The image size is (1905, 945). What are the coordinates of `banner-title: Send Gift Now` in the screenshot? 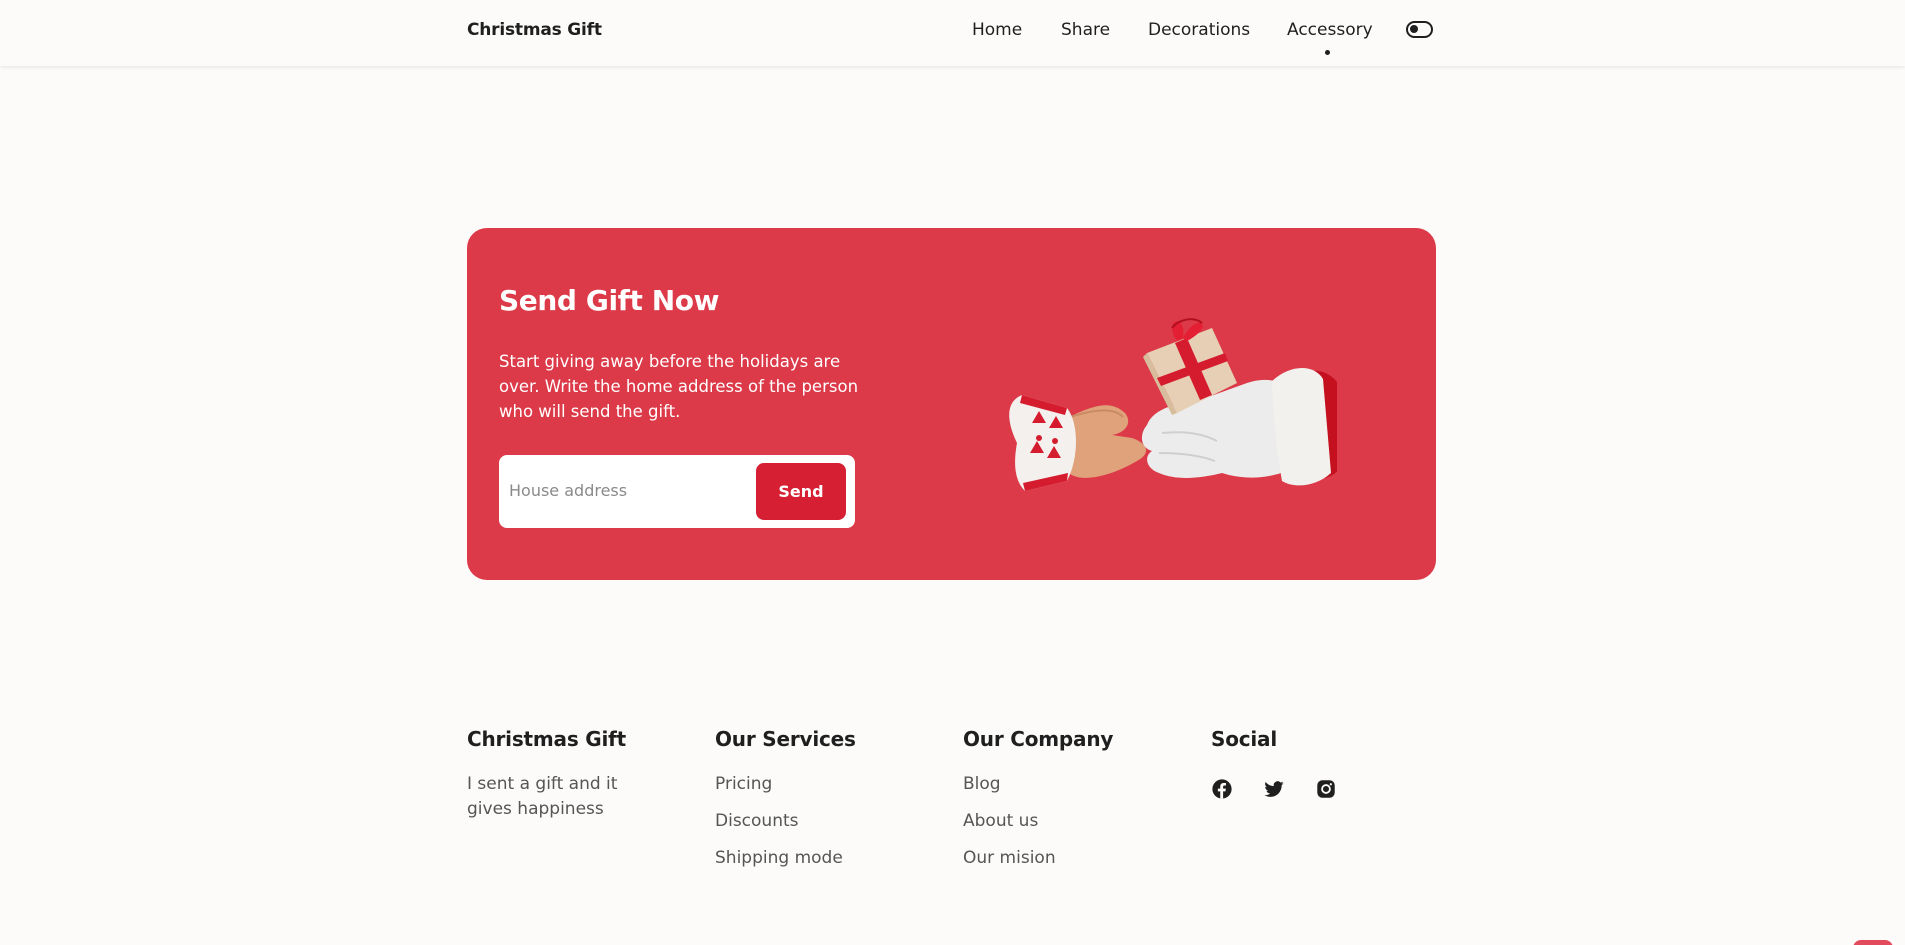 It's located at (609, 300).